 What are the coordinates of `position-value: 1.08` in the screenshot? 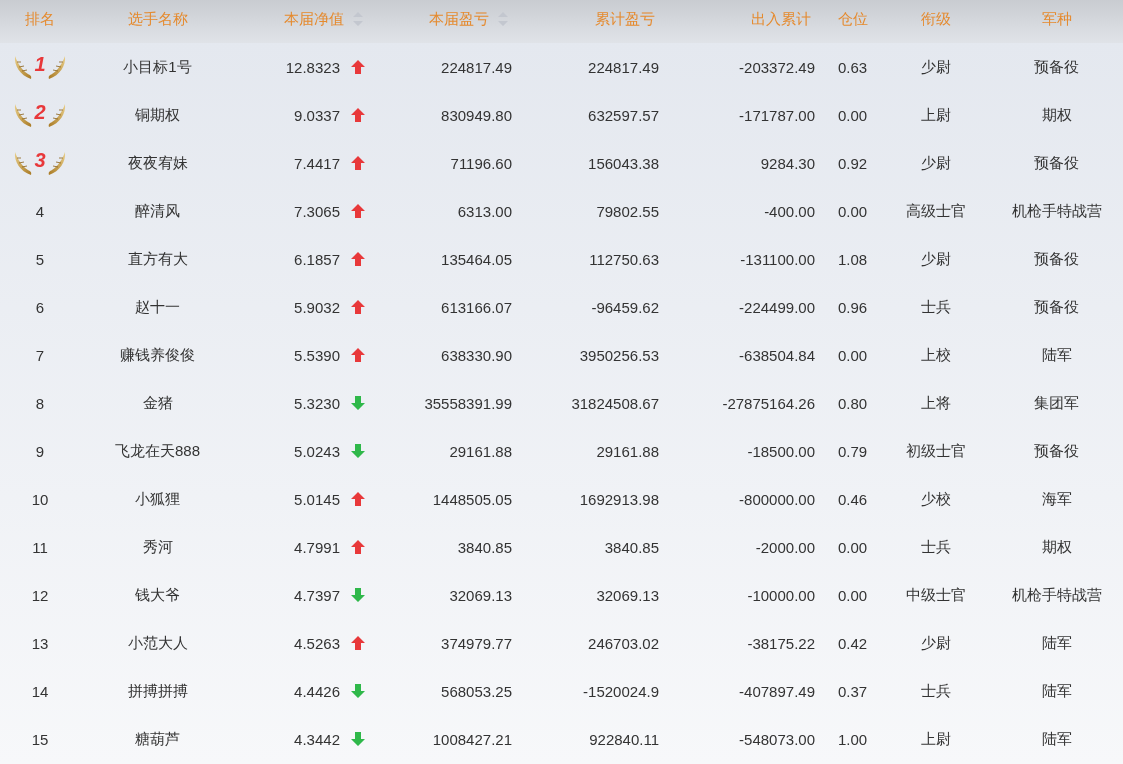 It's located at (852, 259).